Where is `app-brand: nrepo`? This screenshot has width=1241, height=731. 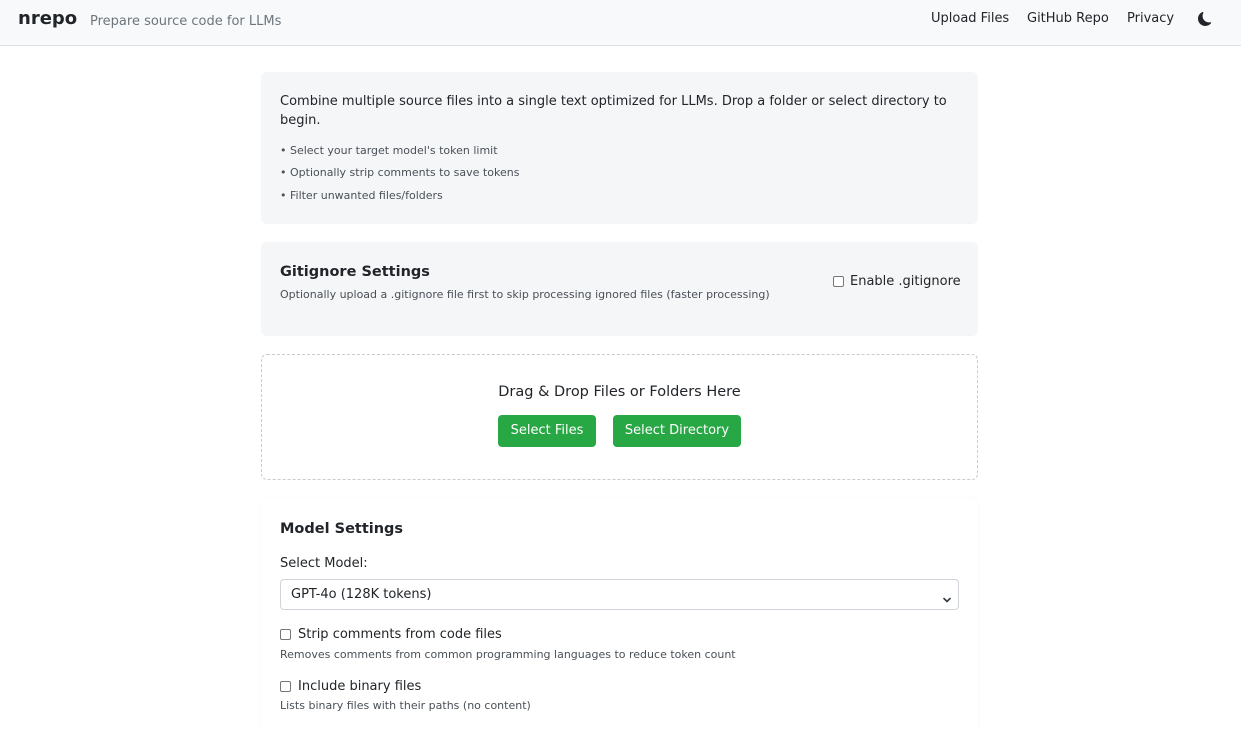 app-brand: nrepo is located at coordinates (47, 18).